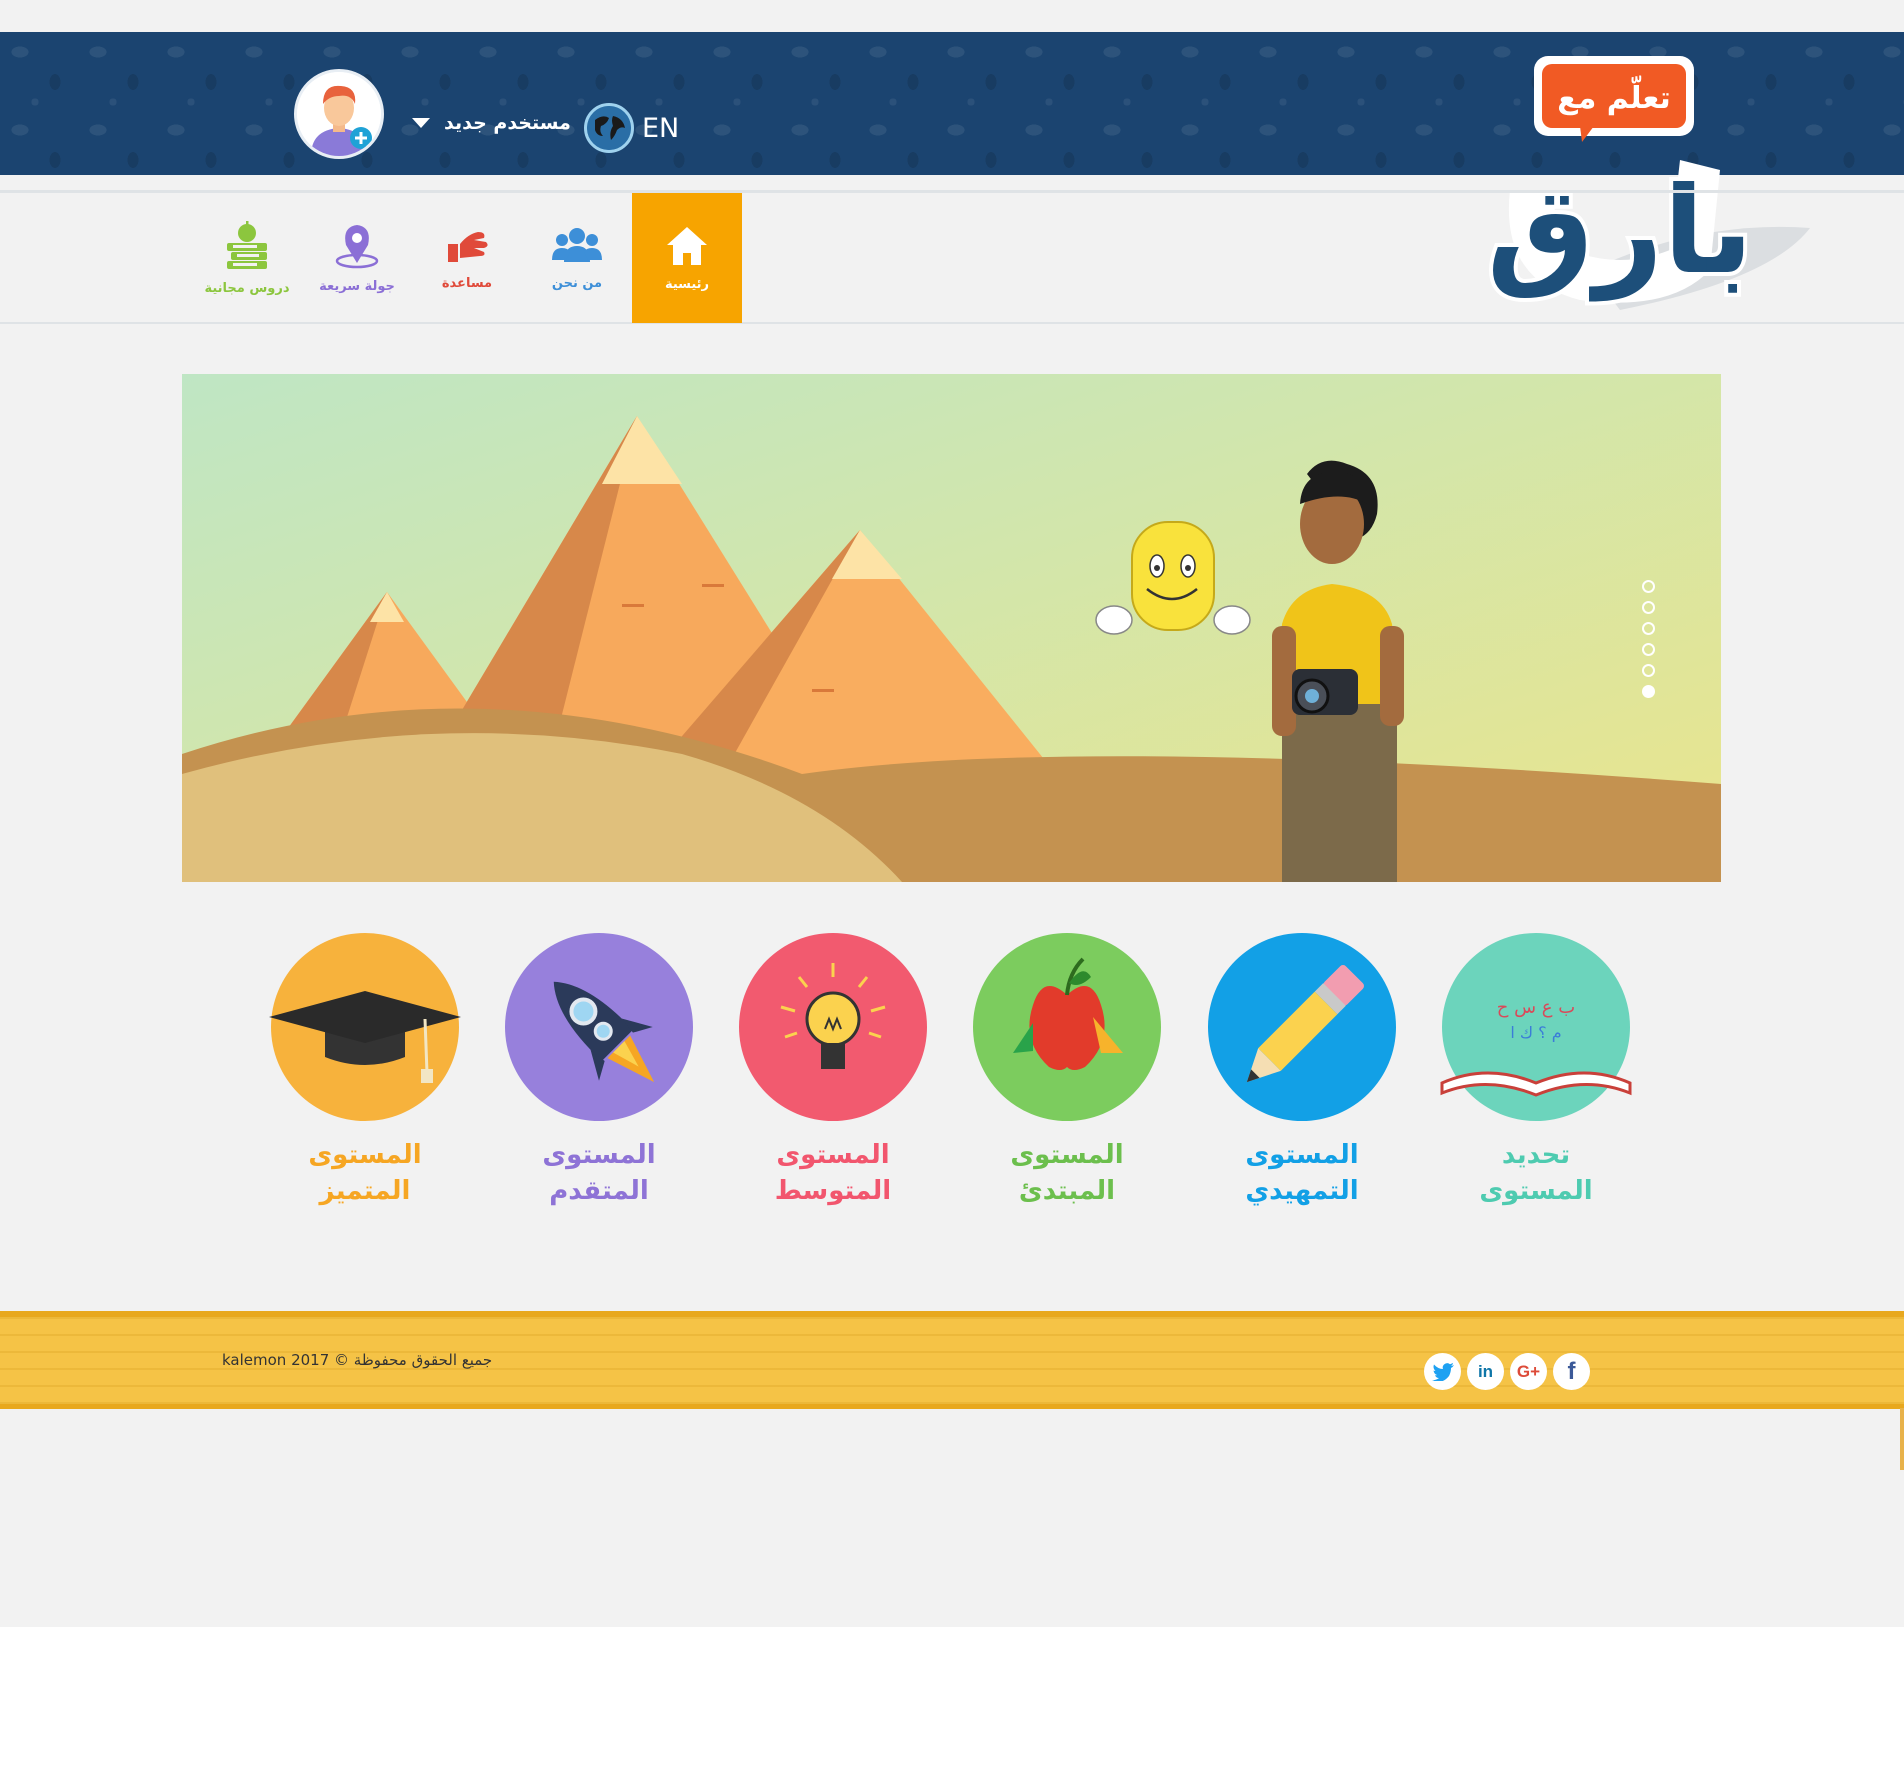  I want to click on pencil-icon, so click(1302, 1027).